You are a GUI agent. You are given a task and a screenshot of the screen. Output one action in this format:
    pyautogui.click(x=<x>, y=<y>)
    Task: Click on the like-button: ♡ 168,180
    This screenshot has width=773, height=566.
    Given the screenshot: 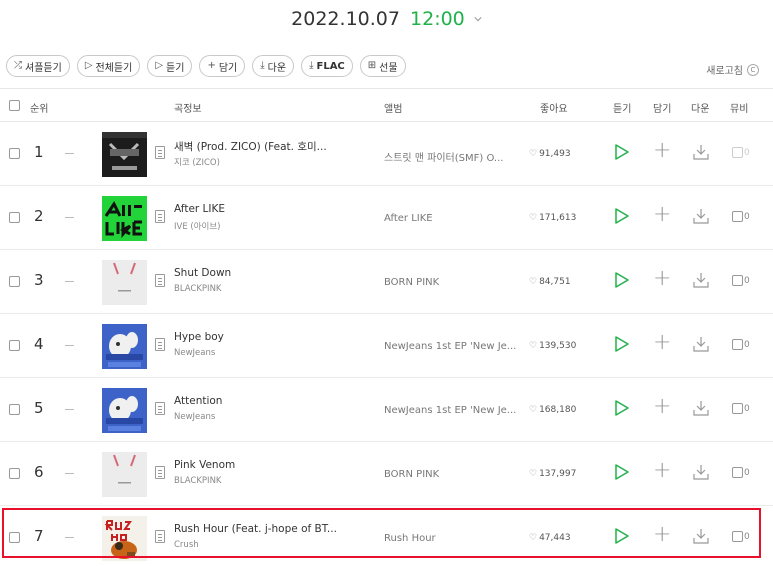 What is the action you would take?
    pyautogui.click(x=552, y=410)
    